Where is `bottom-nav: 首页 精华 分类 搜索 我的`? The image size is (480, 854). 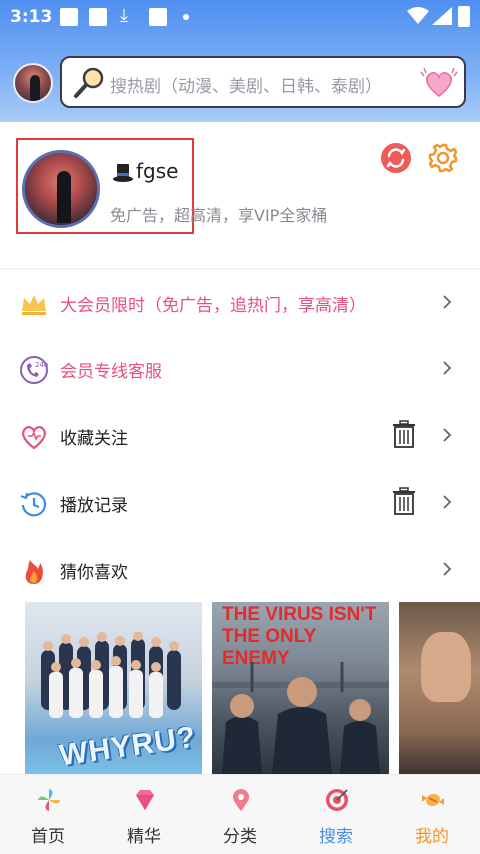
bottom-nav: 首页 精华 分类 搜索 我的 is located at coordinates (240, 814).